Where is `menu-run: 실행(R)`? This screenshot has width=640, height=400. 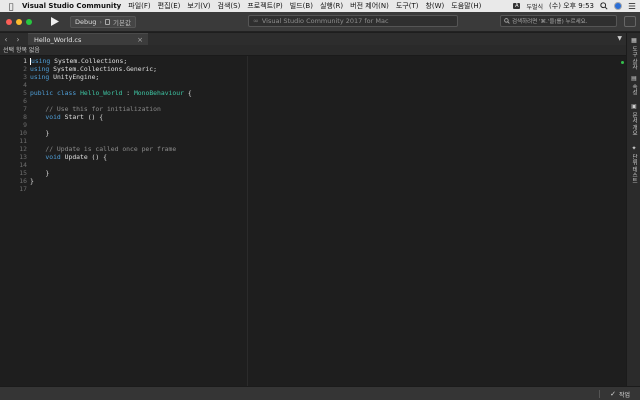 menu-run: 실행(R) is located at coordinates (331, 6).